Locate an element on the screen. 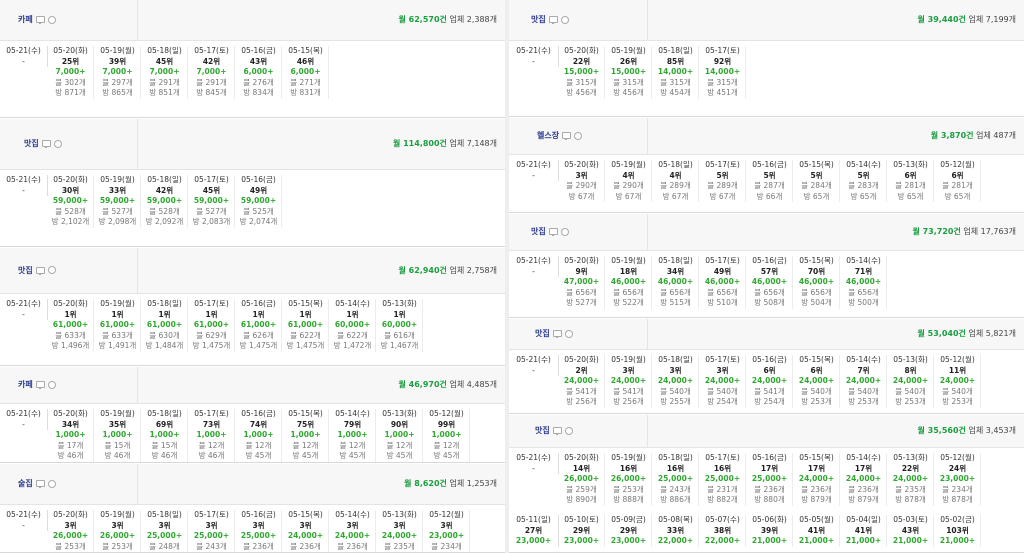 The width and height of the screenshot is (1024, 553). search-volume-summary: 월 114,800건 업체 7,148개 is located at coordinates (445, 143).